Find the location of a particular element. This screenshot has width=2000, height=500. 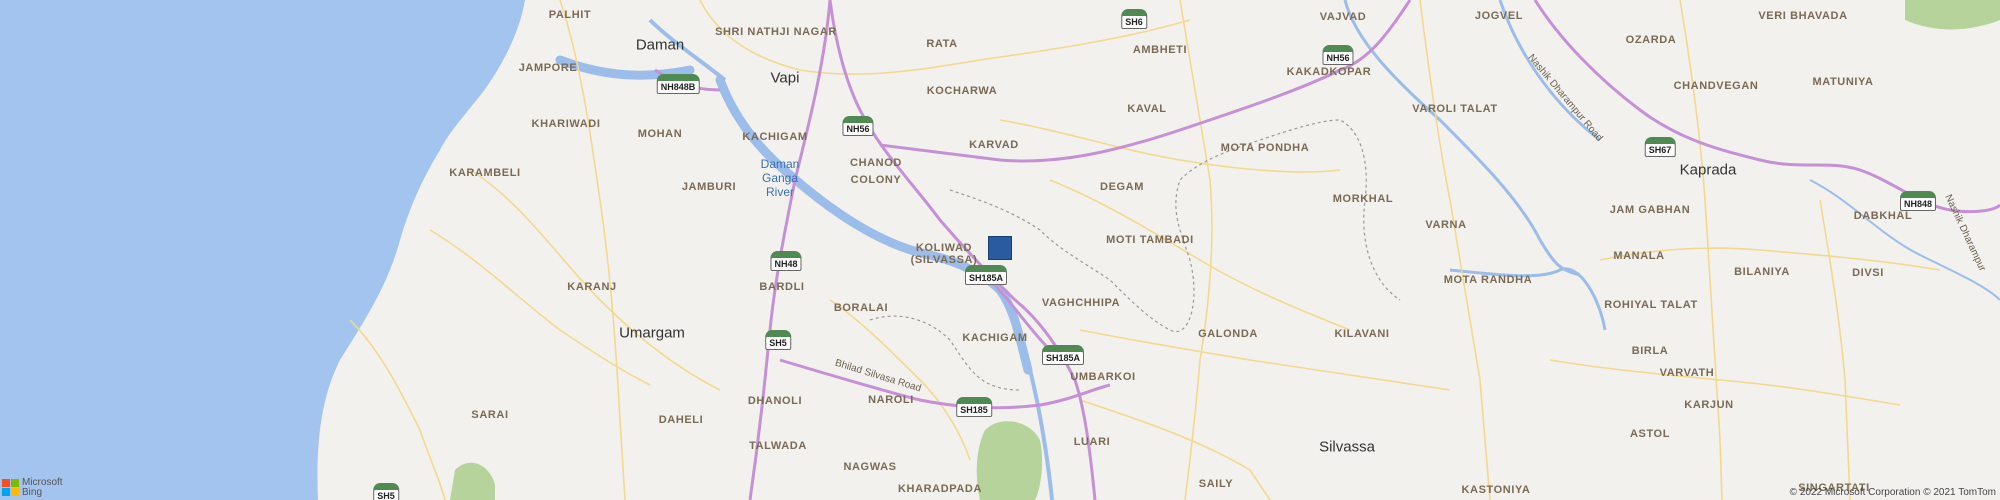

locality-label: BILANIYA is located at coordinates (1762, 272).